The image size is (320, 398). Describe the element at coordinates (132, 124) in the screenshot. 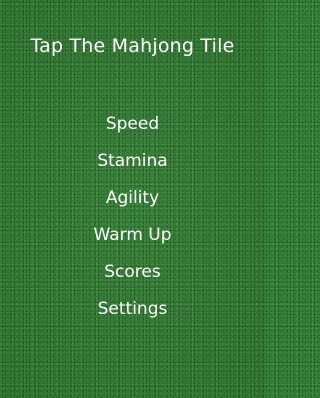

I see `menu-item-label: Speed` at that location.